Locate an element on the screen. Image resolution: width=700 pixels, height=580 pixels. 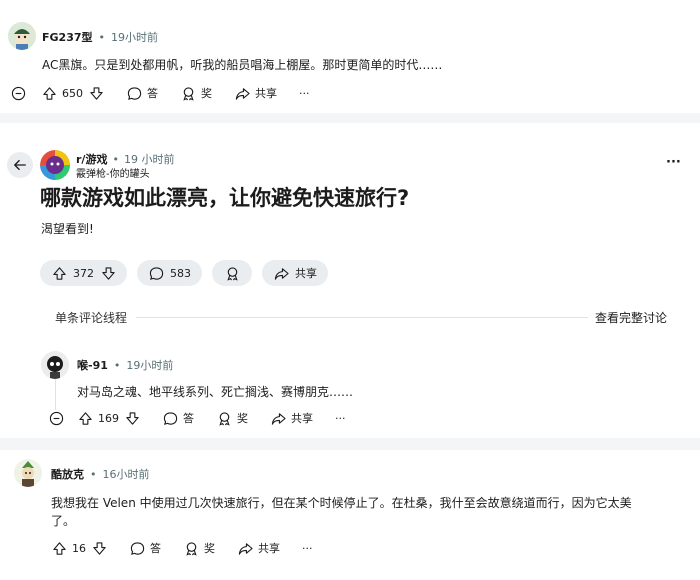
comment-text-line-2: 了。 is located at coordinates (63, 521).